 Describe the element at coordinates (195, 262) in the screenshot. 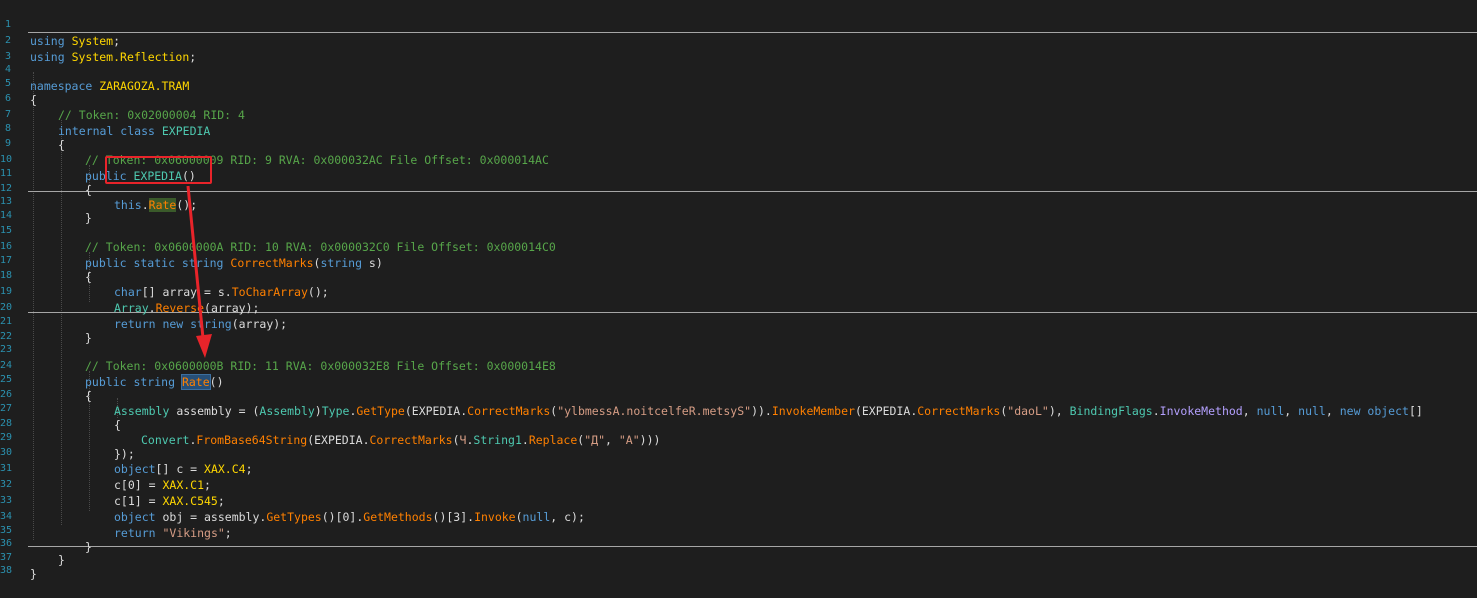

I see `arrow-shaft` at that location.